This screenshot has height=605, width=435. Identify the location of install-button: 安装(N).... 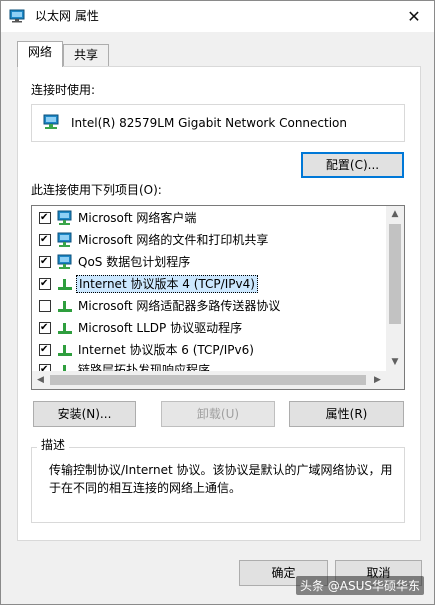
(84, 414).